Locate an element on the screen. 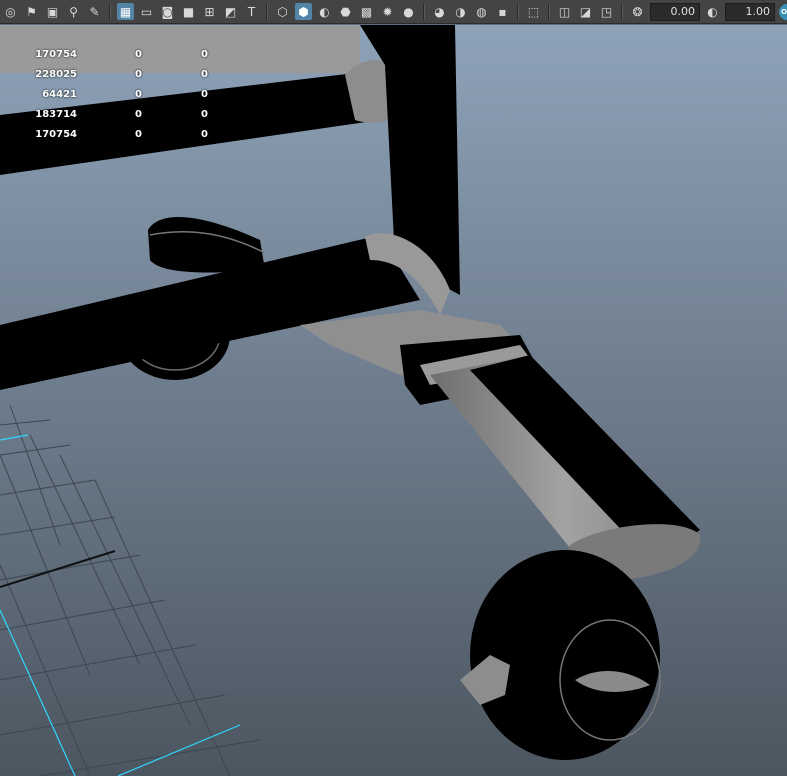 This screenshot has width=787, height=776. snap-together-icon: ⚲ is located at coordinates (73, 11).